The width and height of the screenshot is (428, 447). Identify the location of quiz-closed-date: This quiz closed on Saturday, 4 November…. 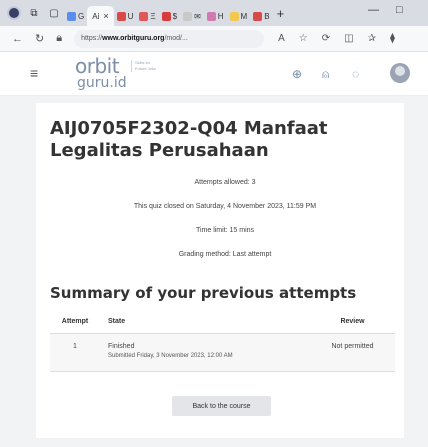
(225, 206).